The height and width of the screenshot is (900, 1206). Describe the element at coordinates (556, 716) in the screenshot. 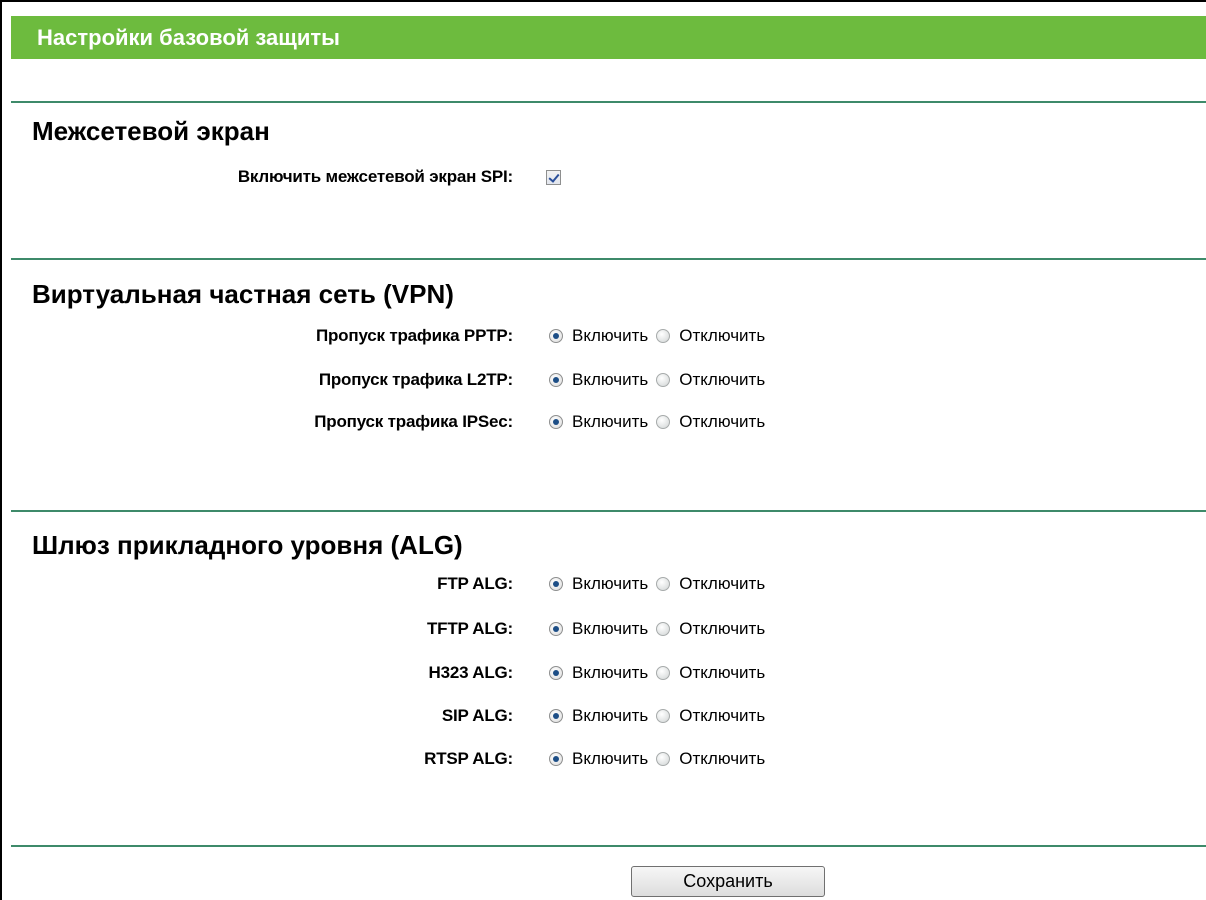

I see `sip-alg-enable-radio` at that location.